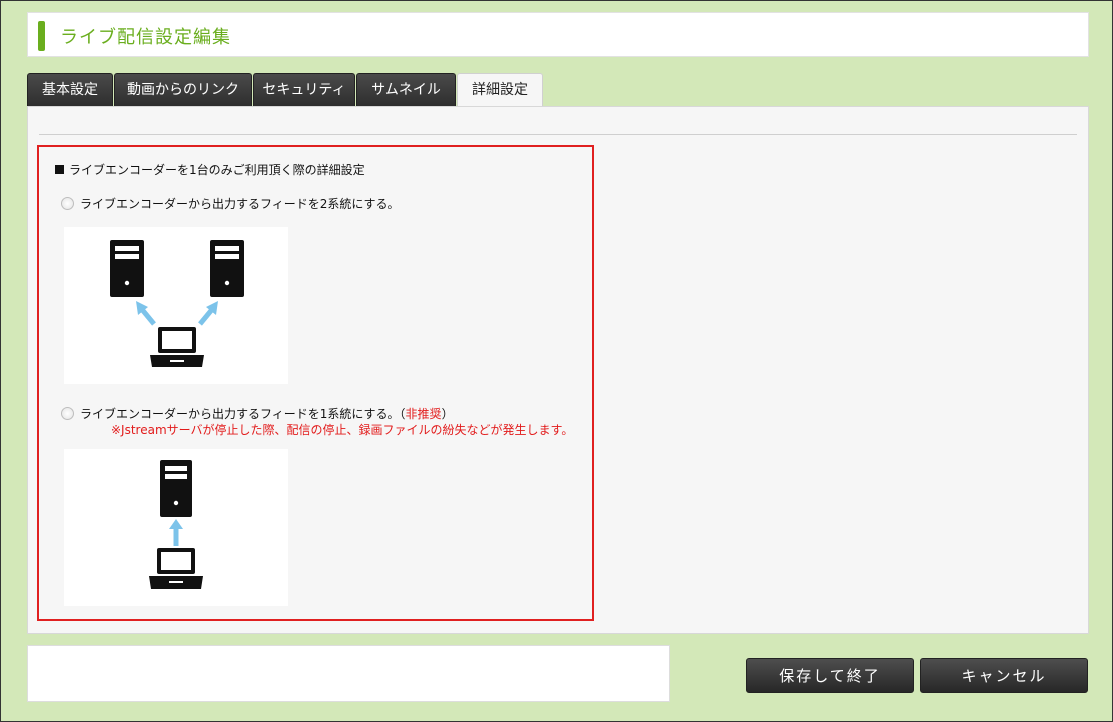  Describe the element at coordinates (217, 170) in the screenshot. I see `section-heading-text: ライブエンコーダーを1台のみご利用頂く際の詳細設定` at that location.